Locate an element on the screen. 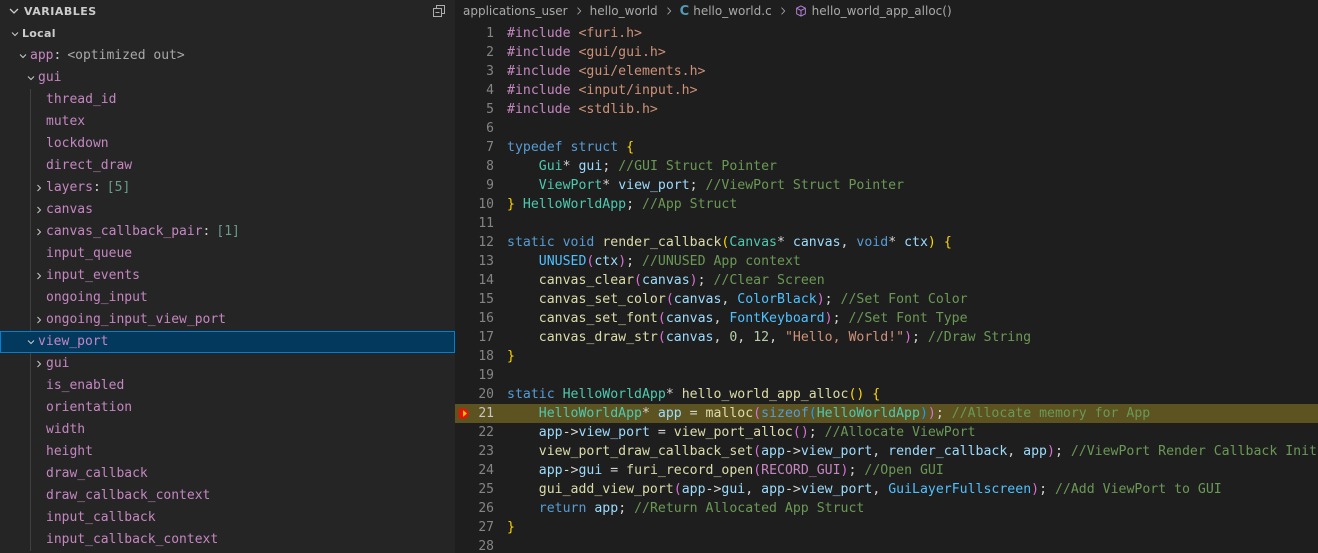  line-number: 15 is located at coordinates (486, 299).